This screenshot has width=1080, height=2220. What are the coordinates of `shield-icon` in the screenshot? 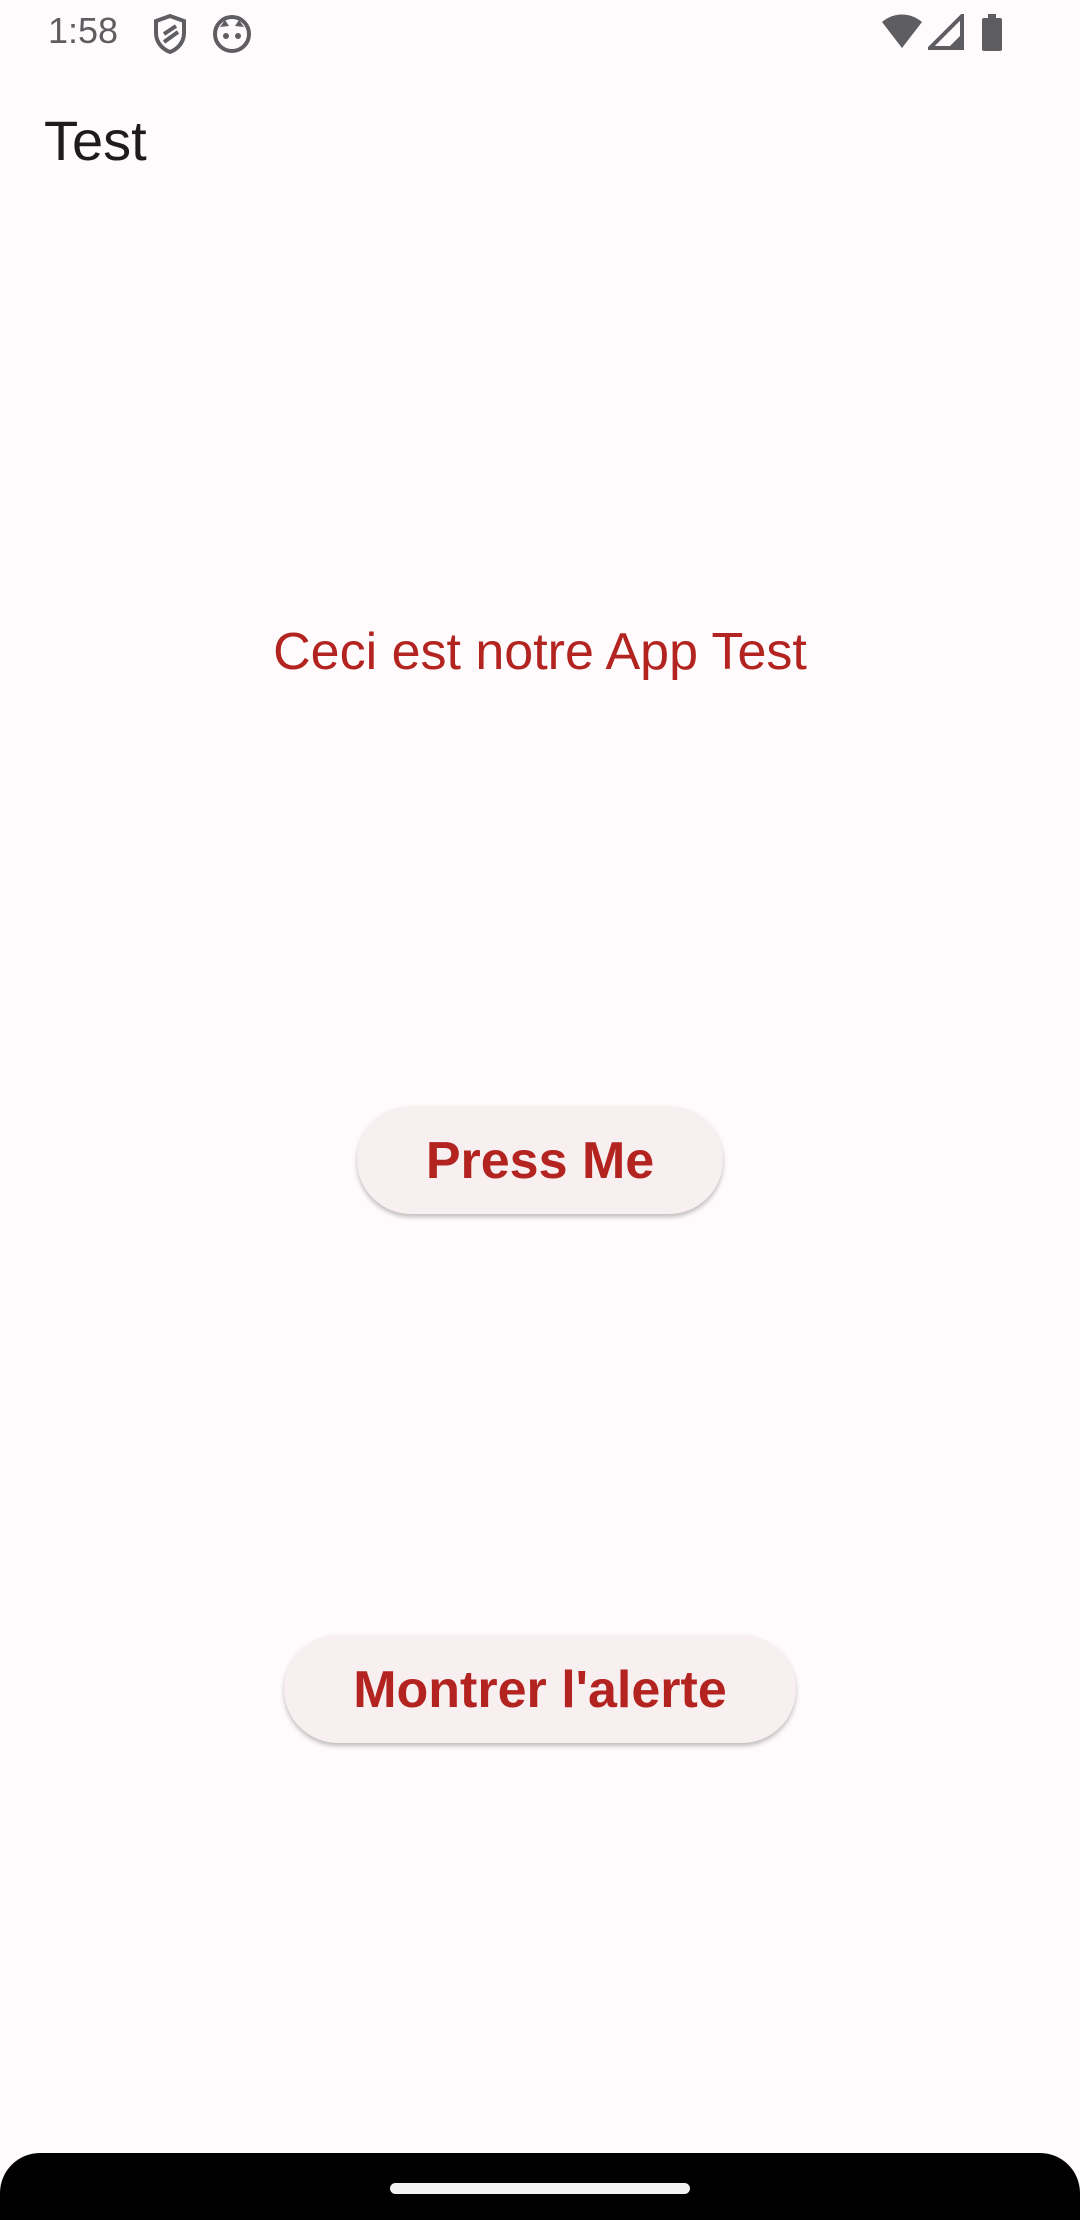 It's located at (170, 34).